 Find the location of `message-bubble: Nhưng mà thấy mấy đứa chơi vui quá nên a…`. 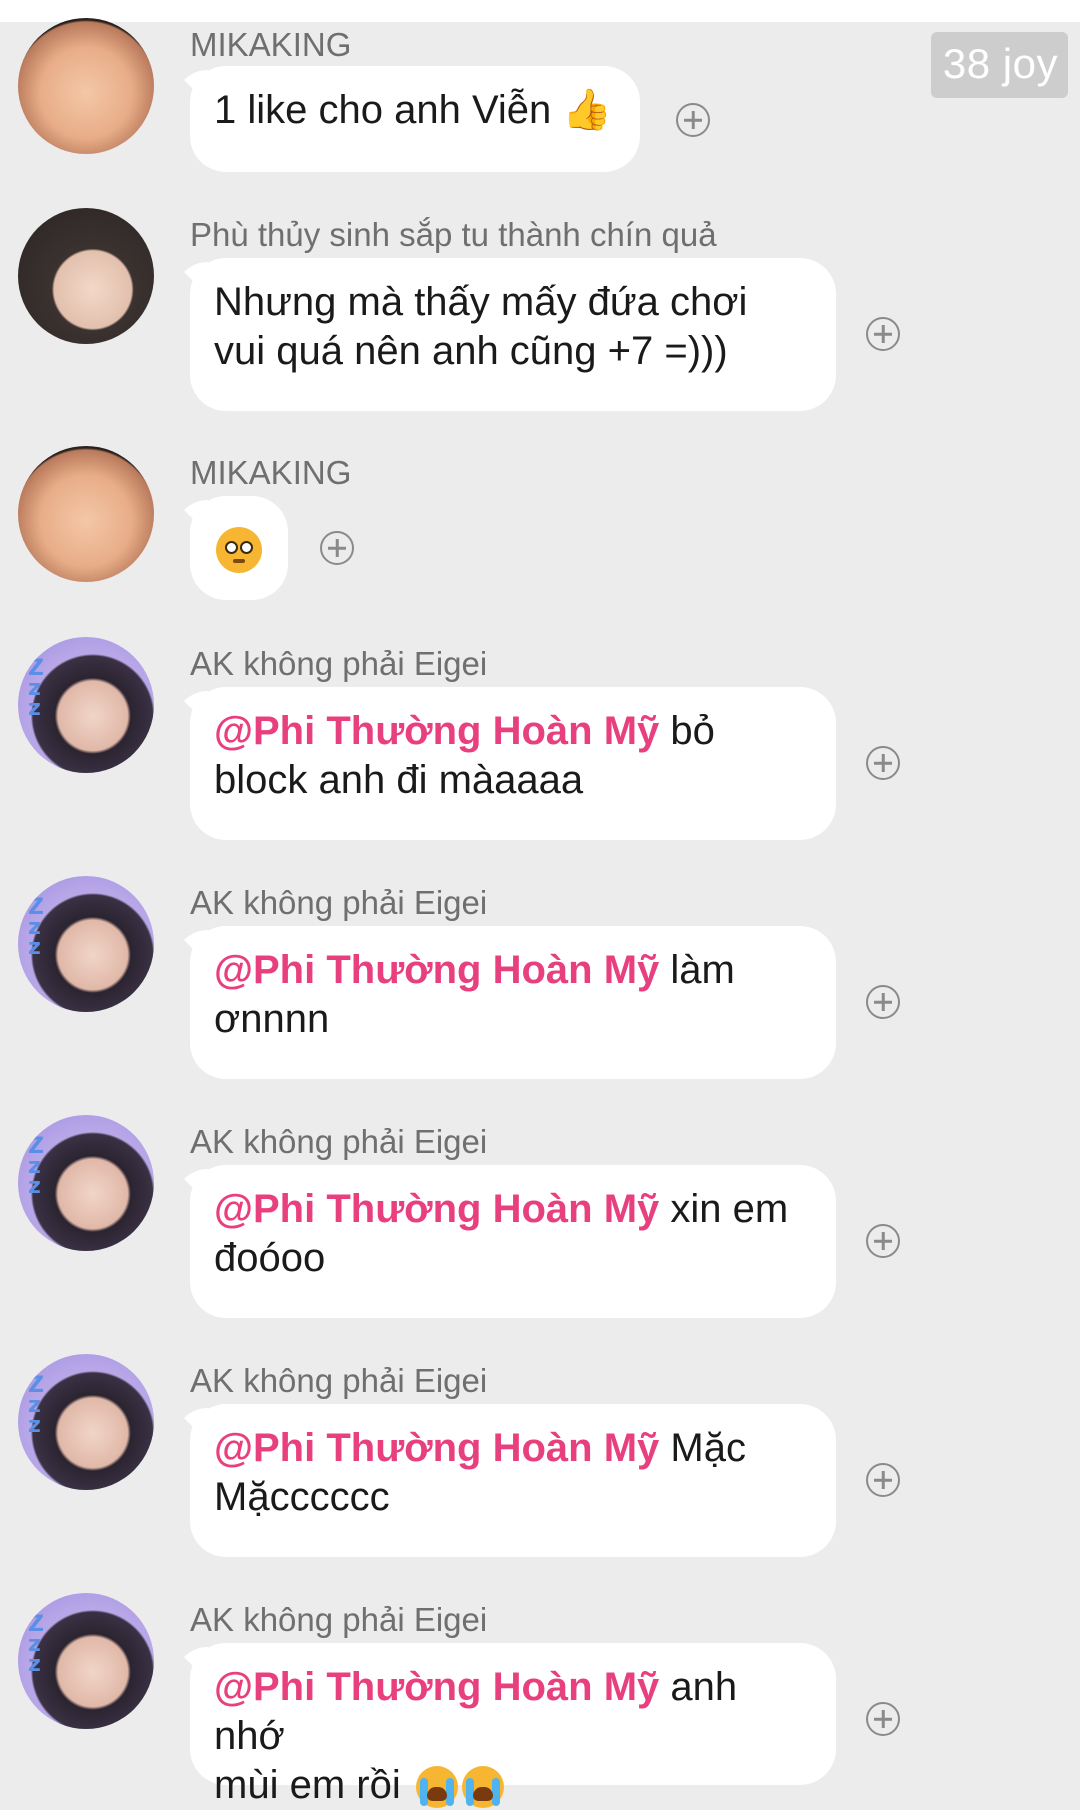

message-bubble: Nhưng mà thấy mấy đứa chơi vui quá nên a… is located at coordinates (513, 334).